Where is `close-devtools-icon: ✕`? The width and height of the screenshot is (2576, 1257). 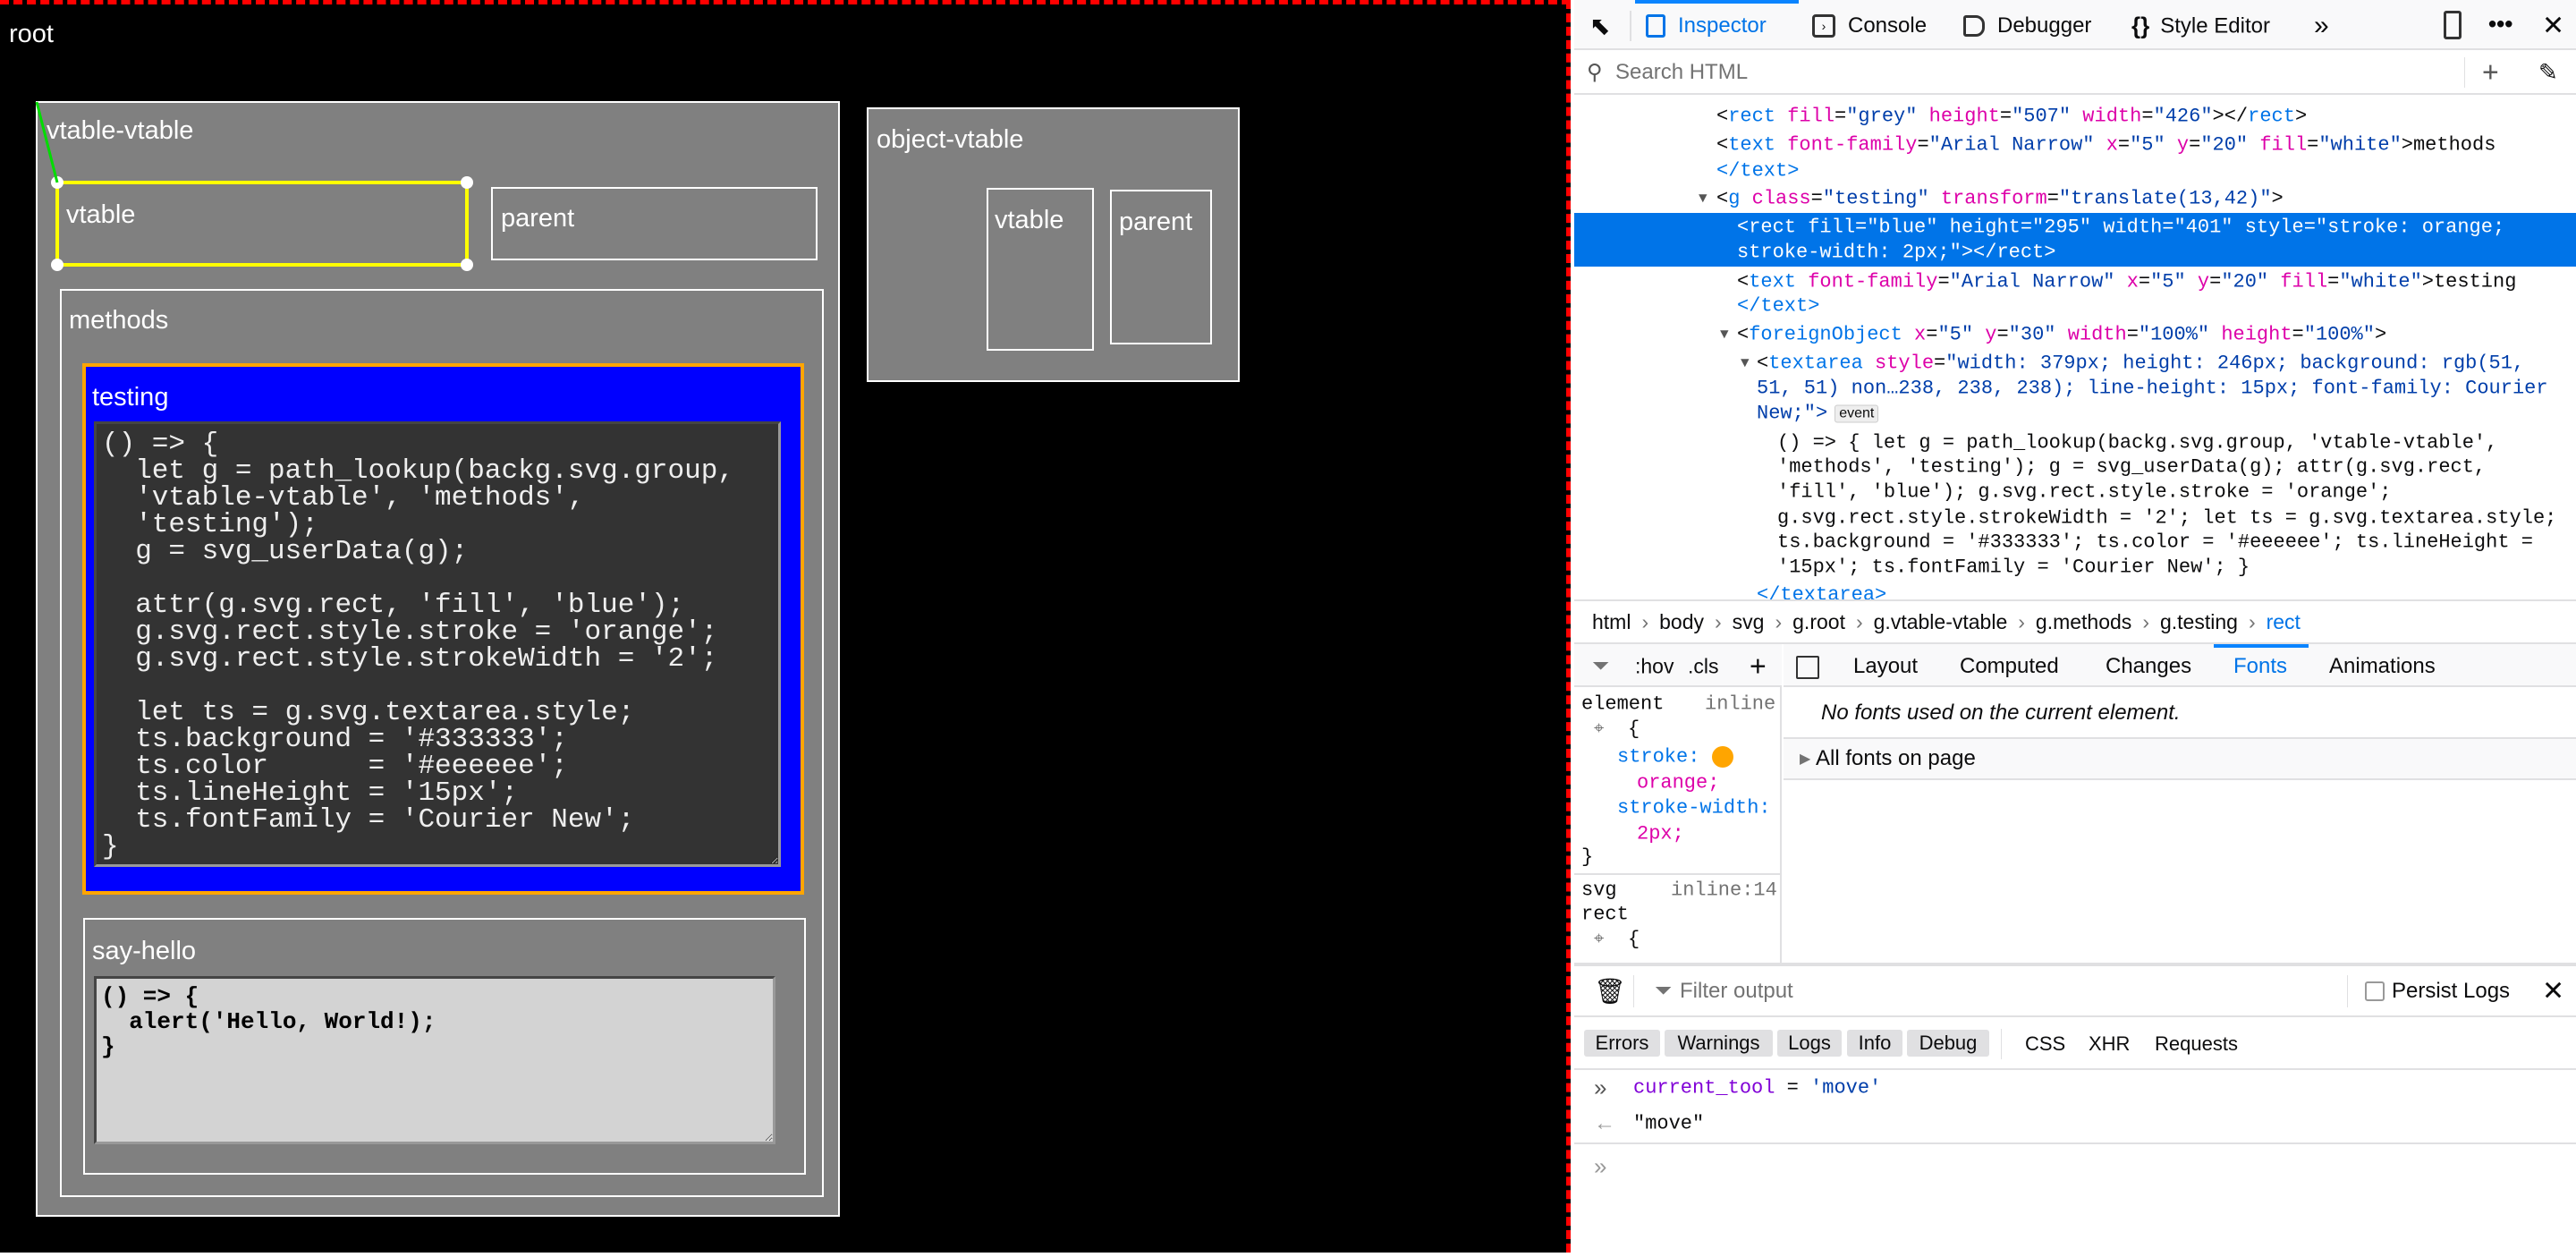
close-devtools-icon: ✕ is located at coordinates (2553, 26).